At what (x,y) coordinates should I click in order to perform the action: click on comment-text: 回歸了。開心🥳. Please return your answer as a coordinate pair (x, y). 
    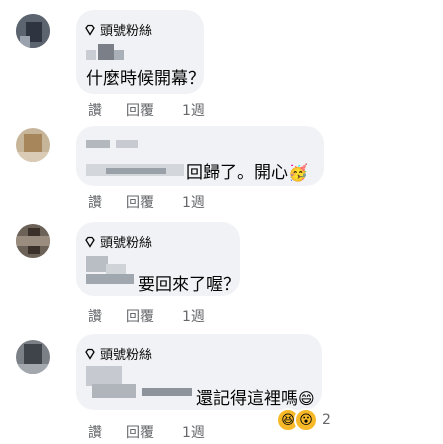
    Looking at the image, I should click on (247, 173).